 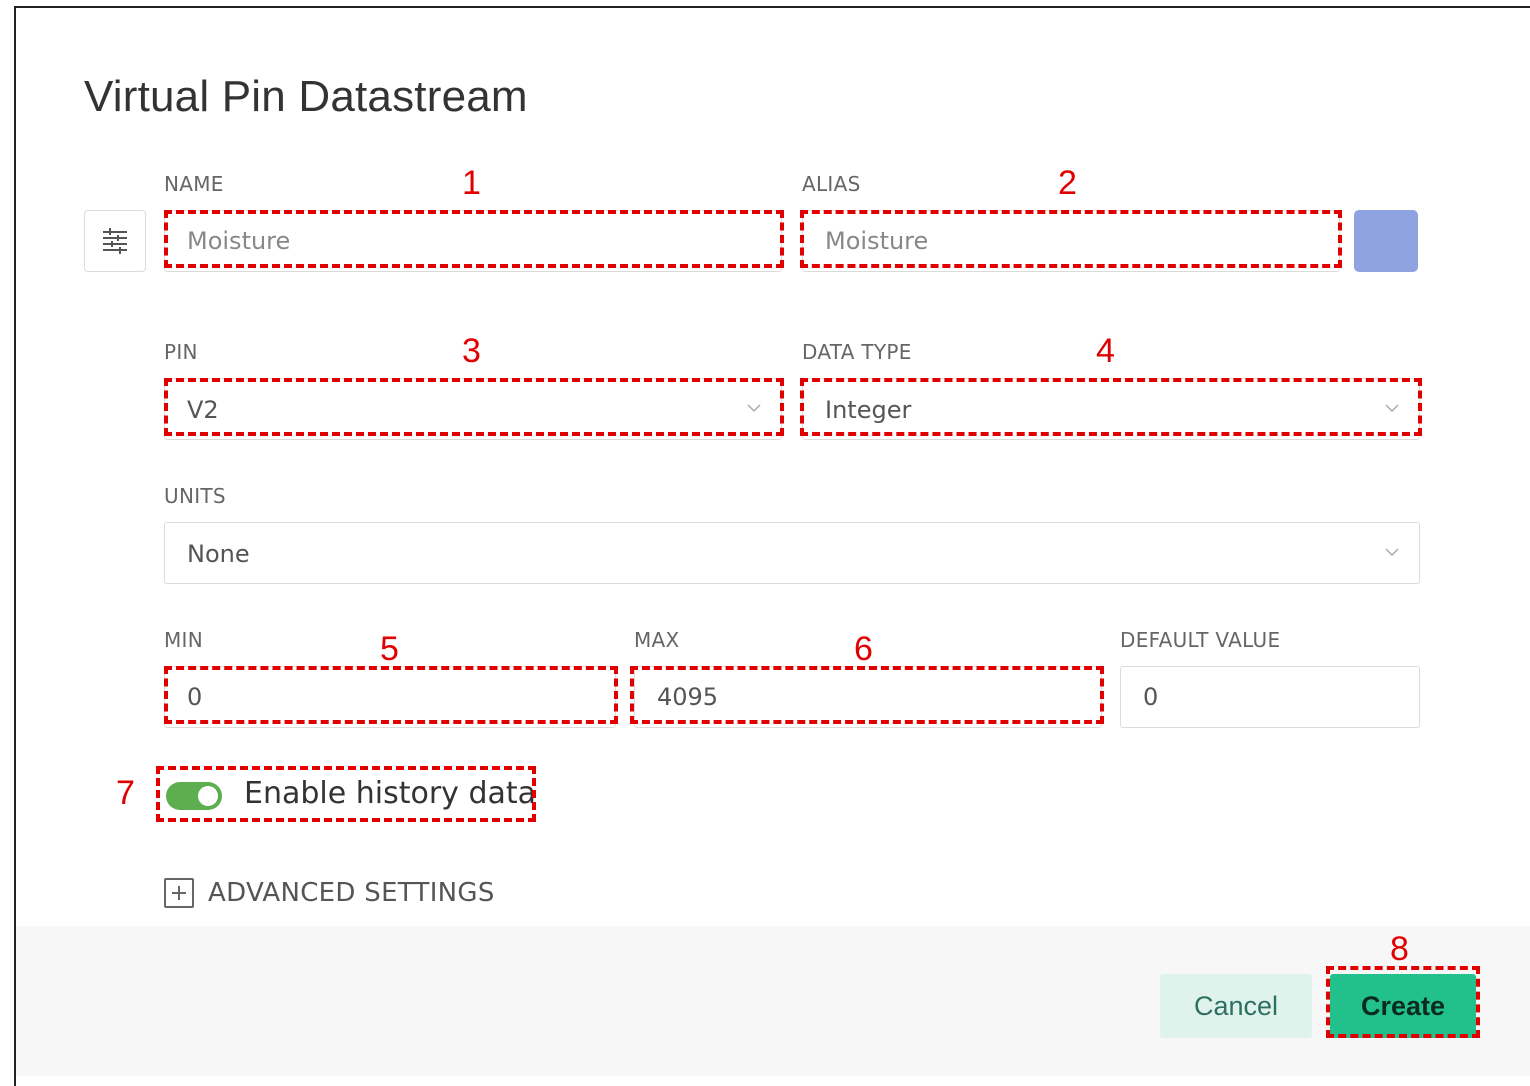 I want to click on advanced-settings-label: ADVANCED SETTINGS, so click(x=351, y=893).